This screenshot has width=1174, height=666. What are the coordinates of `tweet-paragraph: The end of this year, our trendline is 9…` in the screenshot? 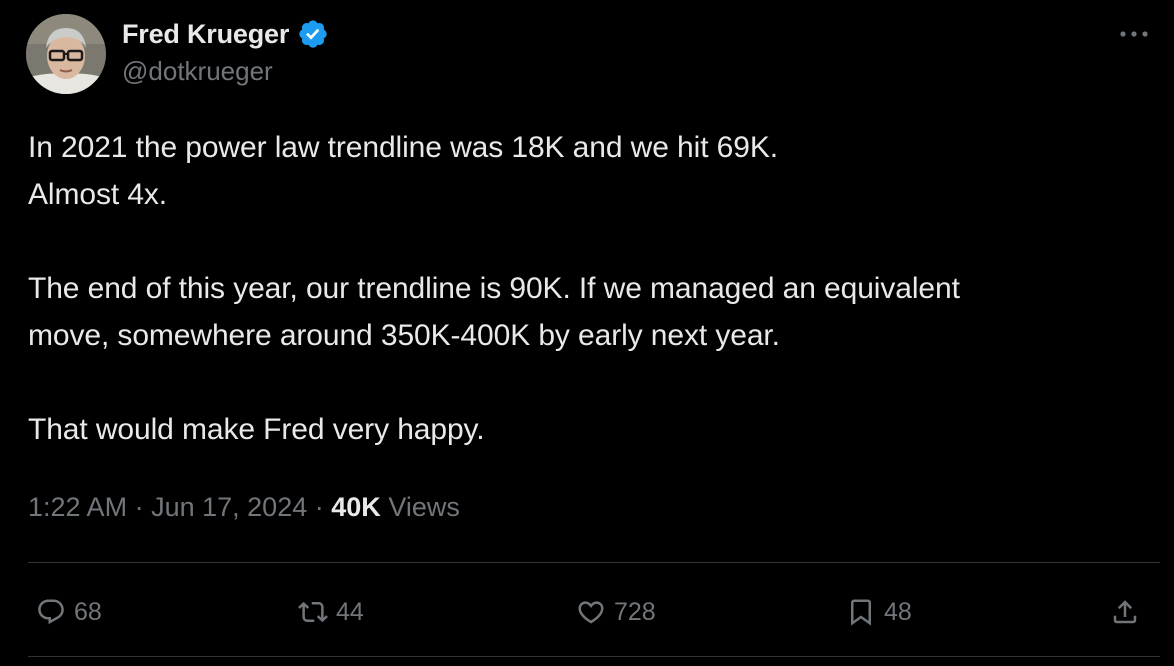 It's located at (588, 312).